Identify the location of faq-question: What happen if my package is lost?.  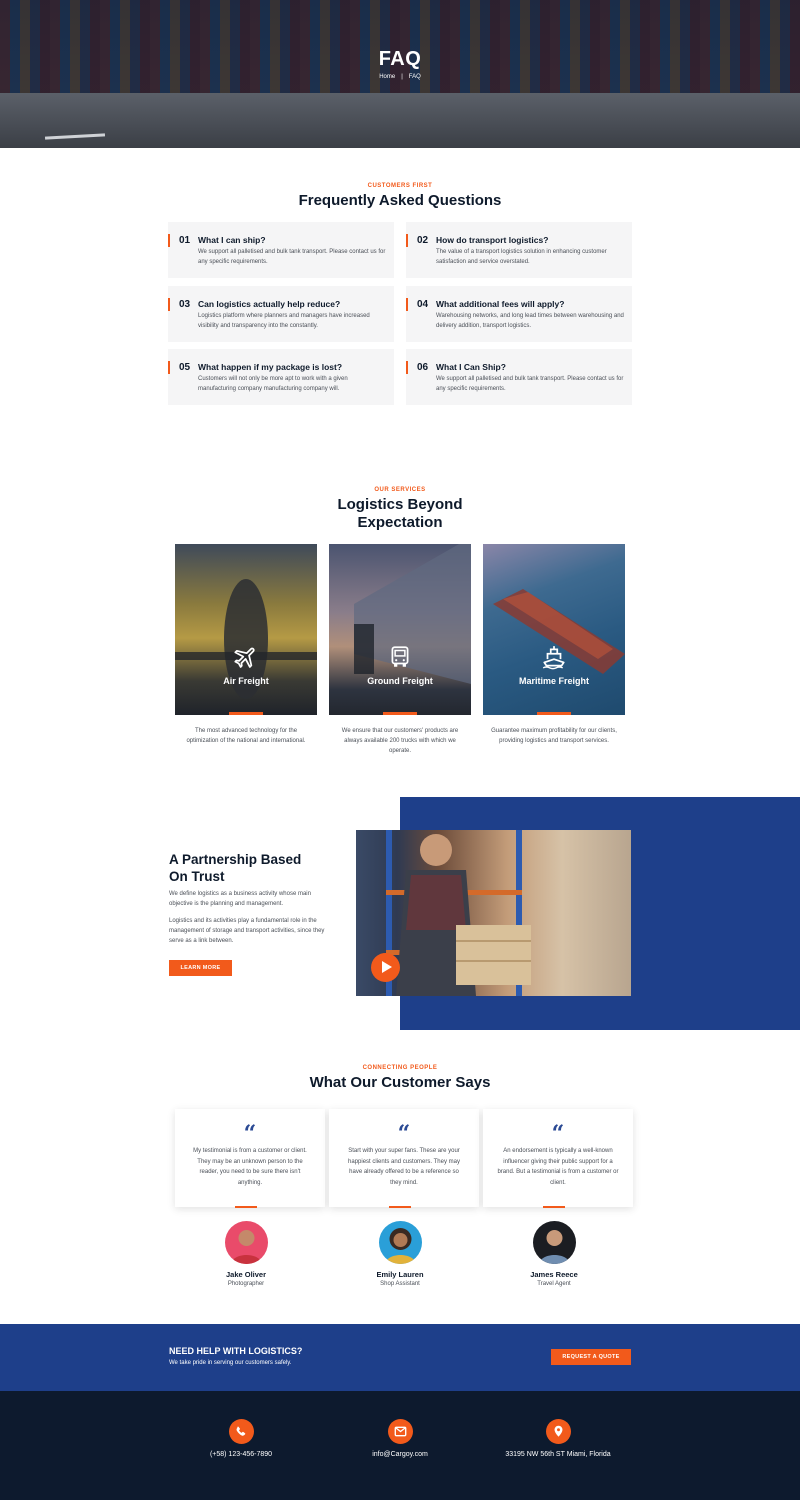
(270, 367).